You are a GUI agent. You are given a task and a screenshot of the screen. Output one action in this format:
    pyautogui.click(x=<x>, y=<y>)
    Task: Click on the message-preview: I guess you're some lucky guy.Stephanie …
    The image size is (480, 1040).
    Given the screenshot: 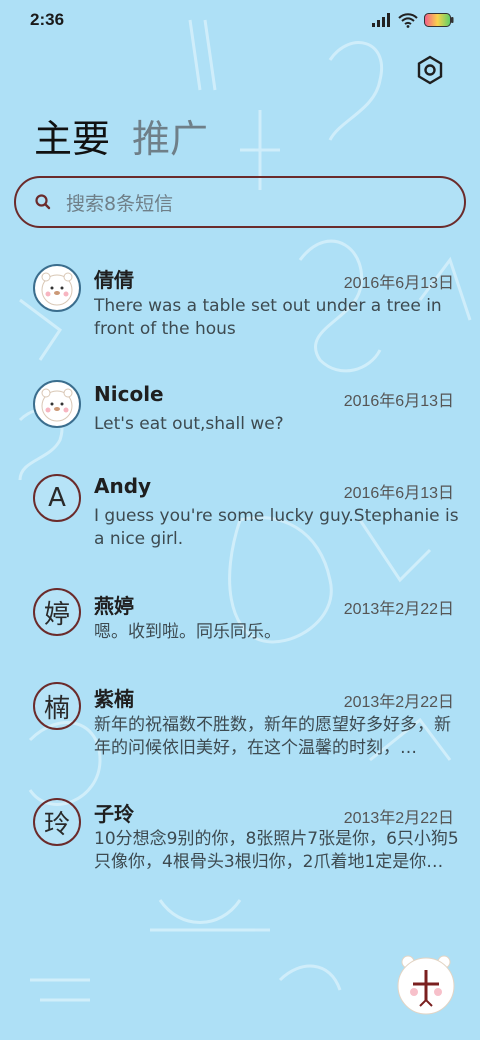 What is the action you would take?
    pyautogui.click(x=276, y=527)
    